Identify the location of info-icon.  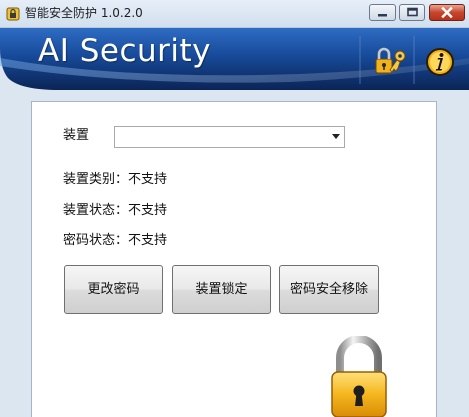
(440, 62).